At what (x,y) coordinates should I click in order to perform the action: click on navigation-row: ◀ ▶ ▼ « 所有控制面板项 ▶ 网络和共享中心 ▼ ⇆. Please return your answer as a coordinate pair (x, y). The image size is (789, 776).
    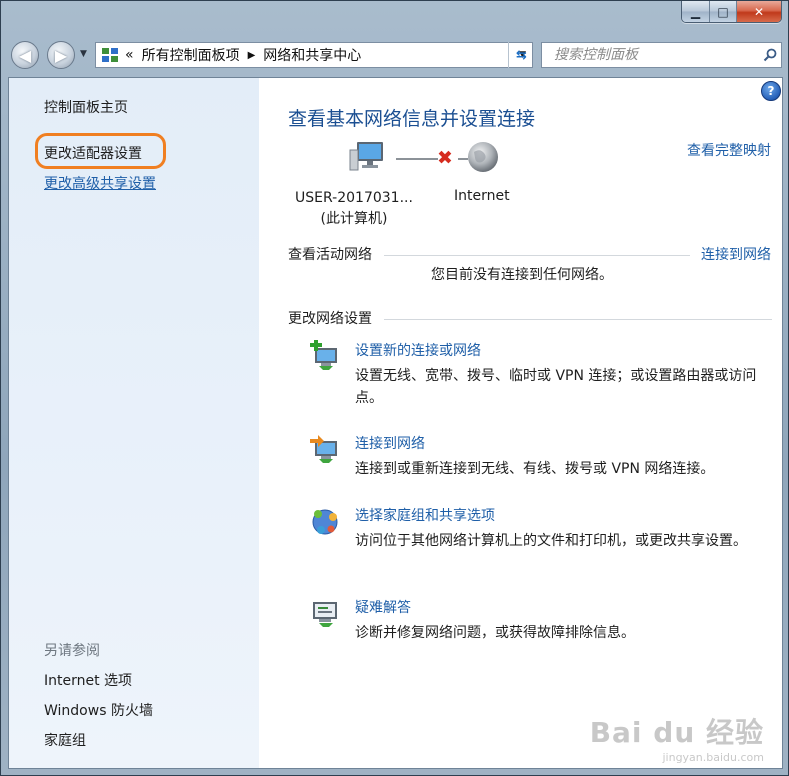
    Looking at the image, I should click on (394, 55).